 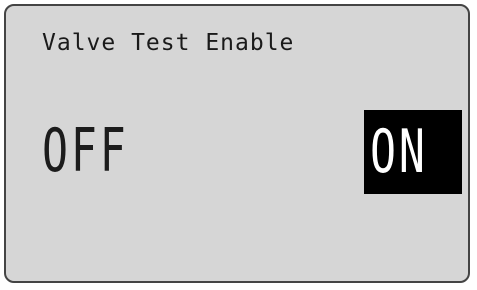 I want to click on option-off: OFF, so click(x=85, y=151).